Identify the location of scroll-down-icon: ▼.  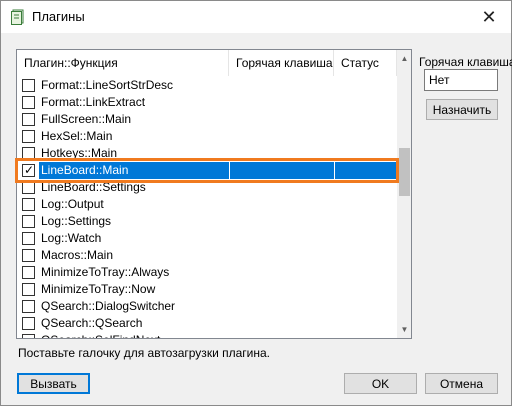
(404, 329).